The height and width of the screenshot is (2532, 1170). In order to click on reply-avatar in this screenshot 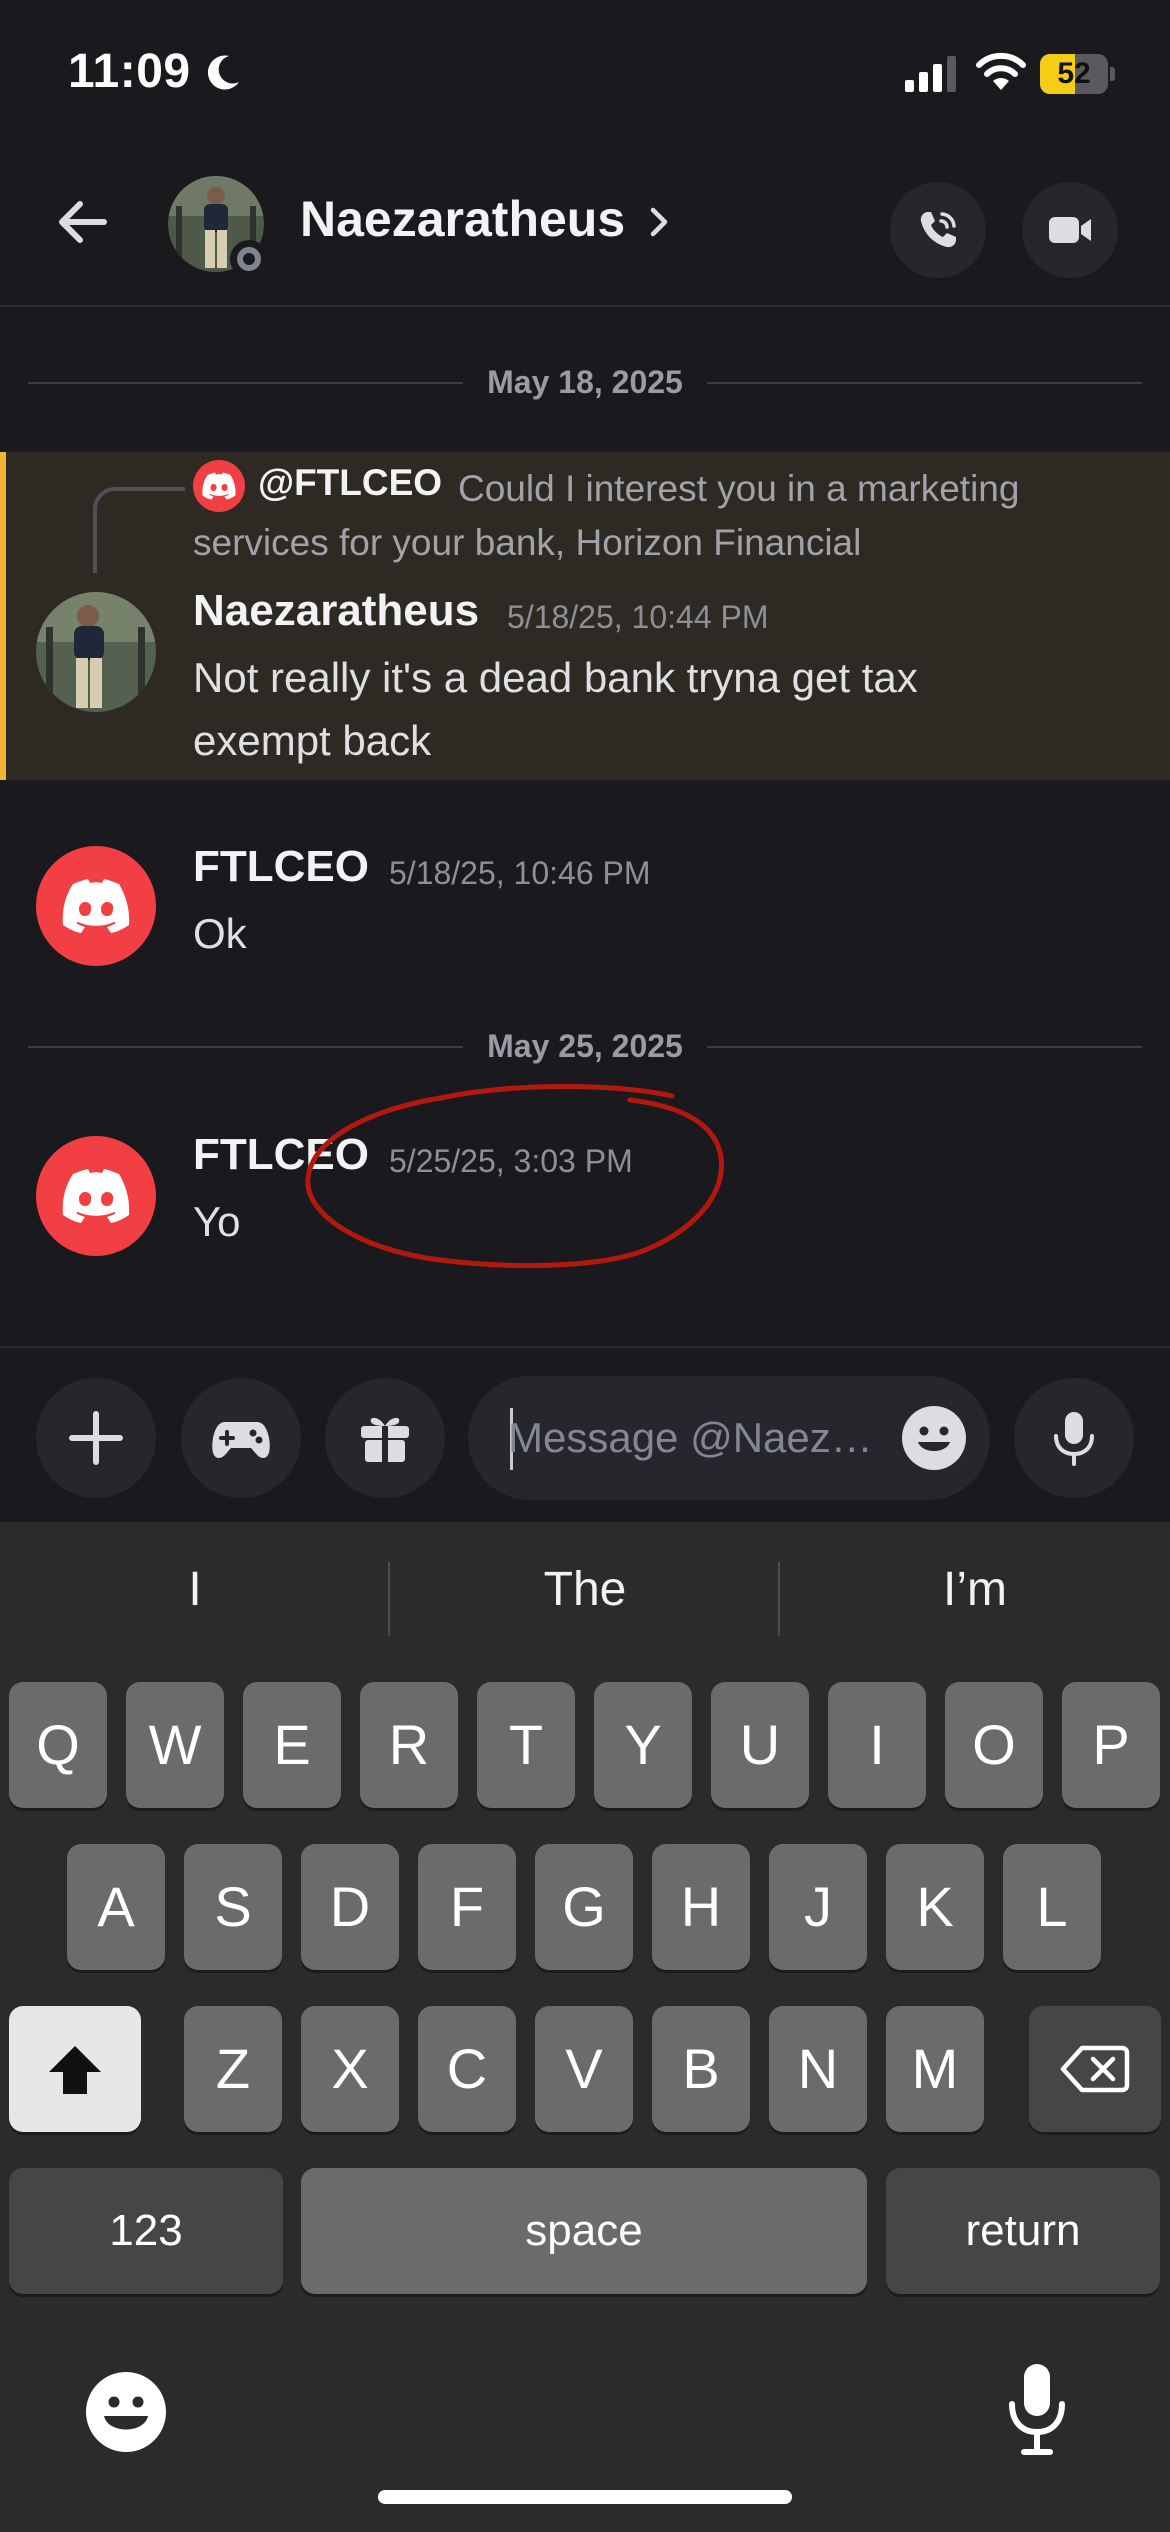, I will do `click(219, 486)`.